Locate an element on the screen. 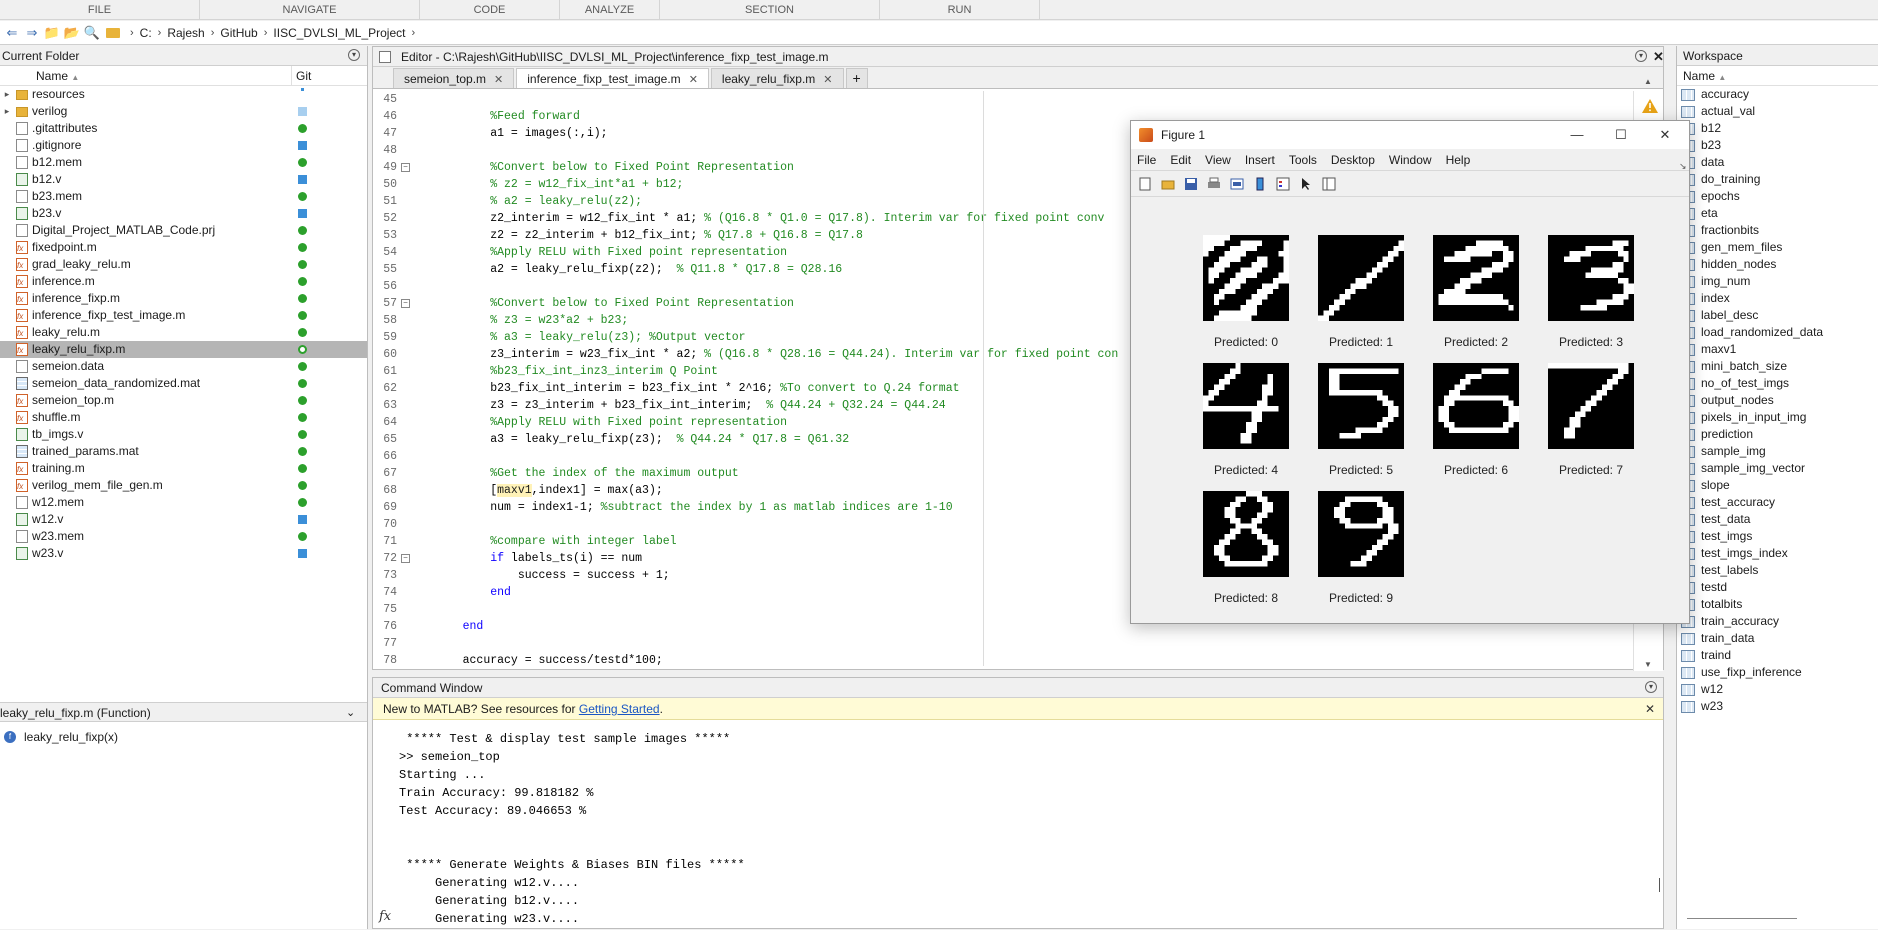 This screenshot has height=930, width=1878. workspace-variable: slope is located at coordinates (1777, 485).